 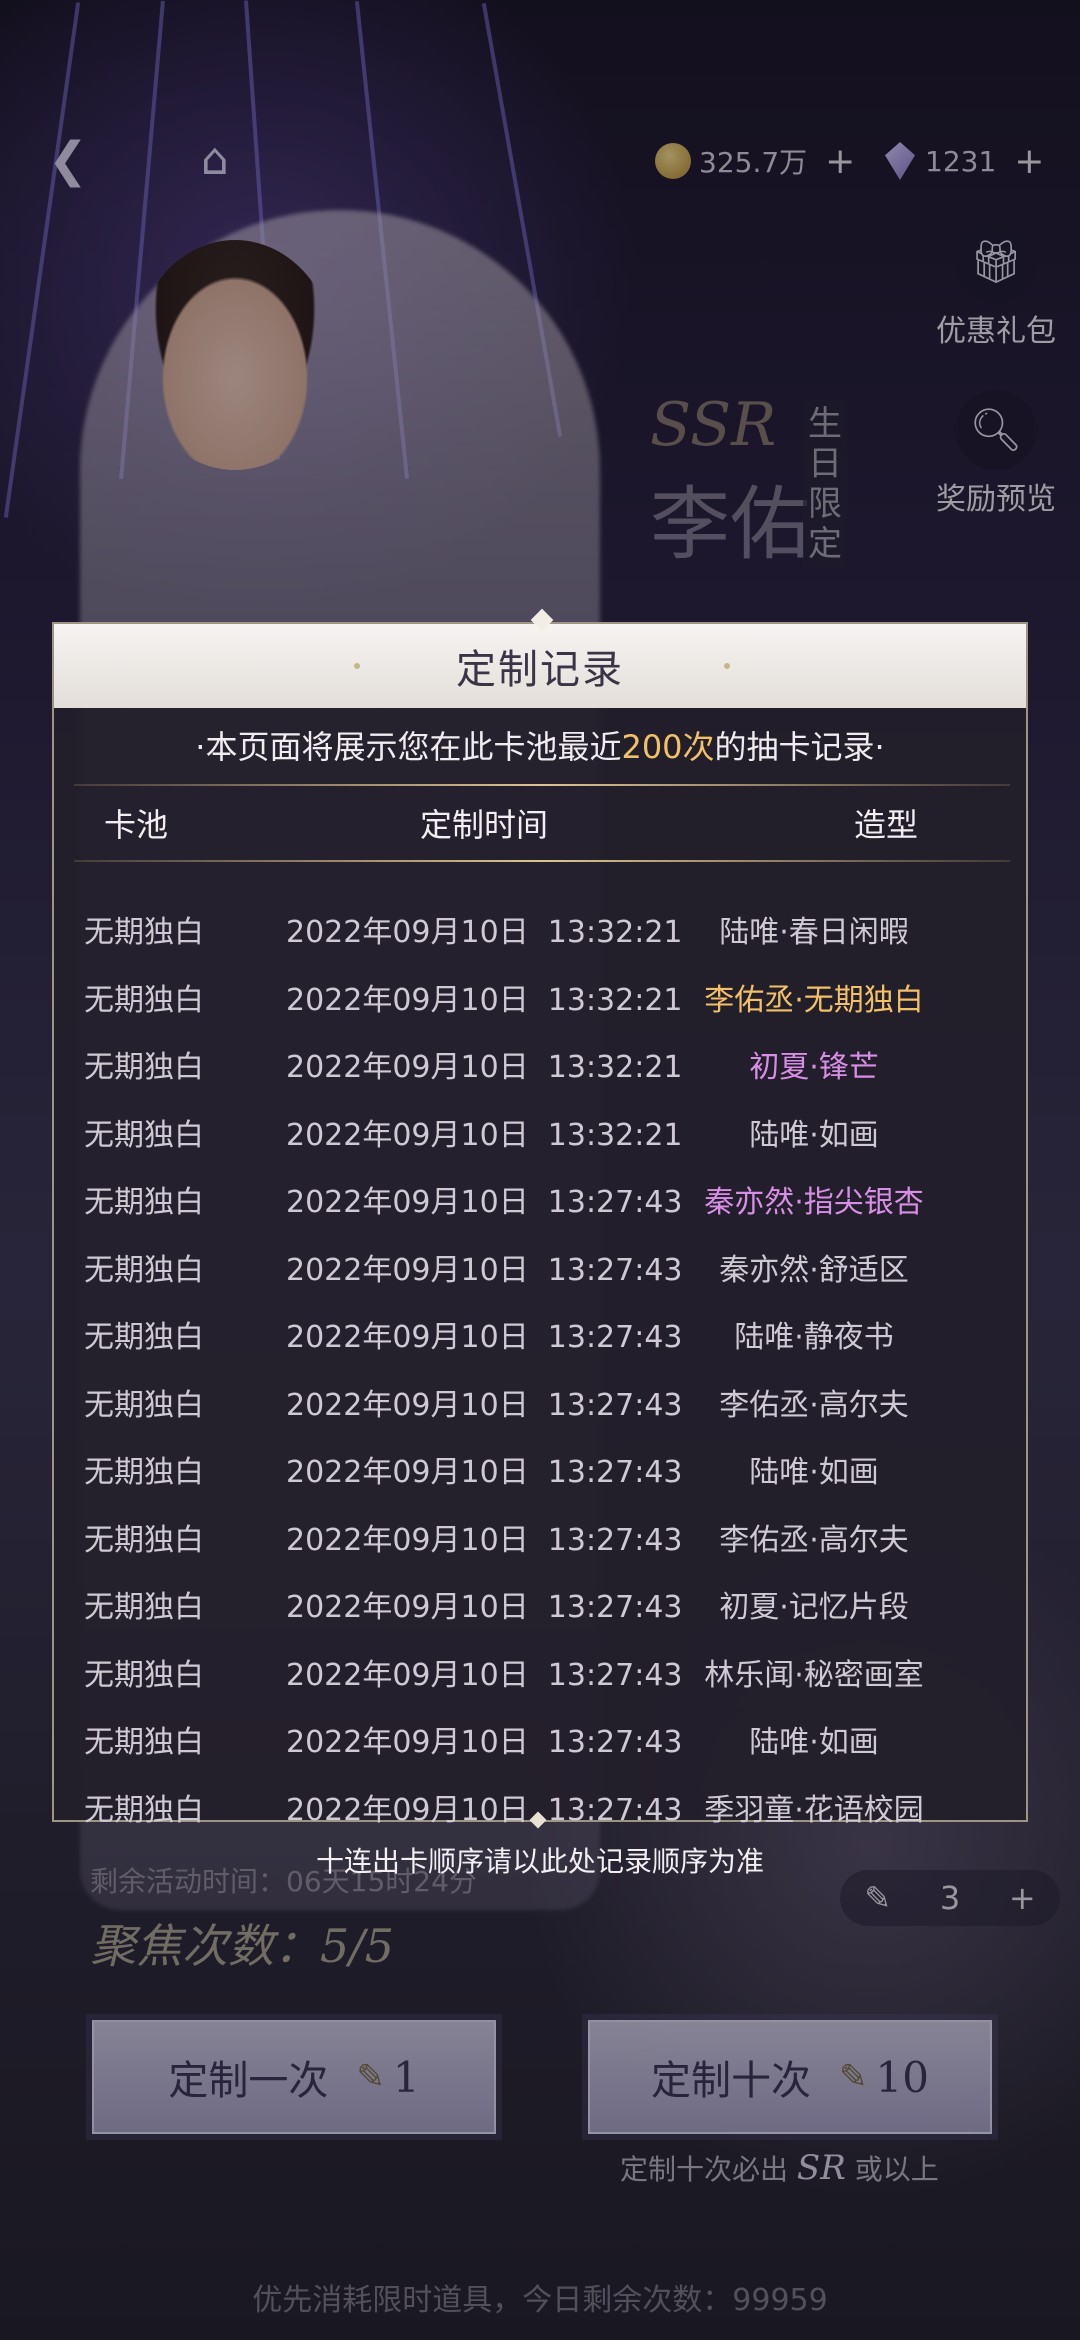 What do you see at coordinates (136, 825) in the screenshot?
I see `column-header-pool: 卡池` at bounding box center [136, 825].